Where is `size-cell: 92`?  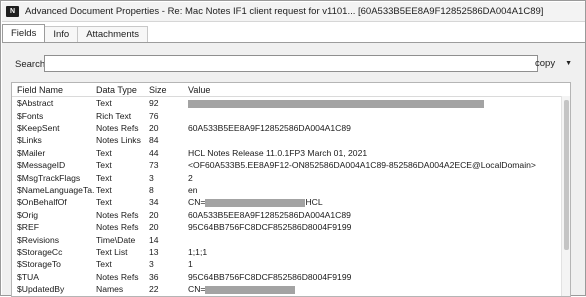
size-cell: 92 is located at coordinates (154, 103).